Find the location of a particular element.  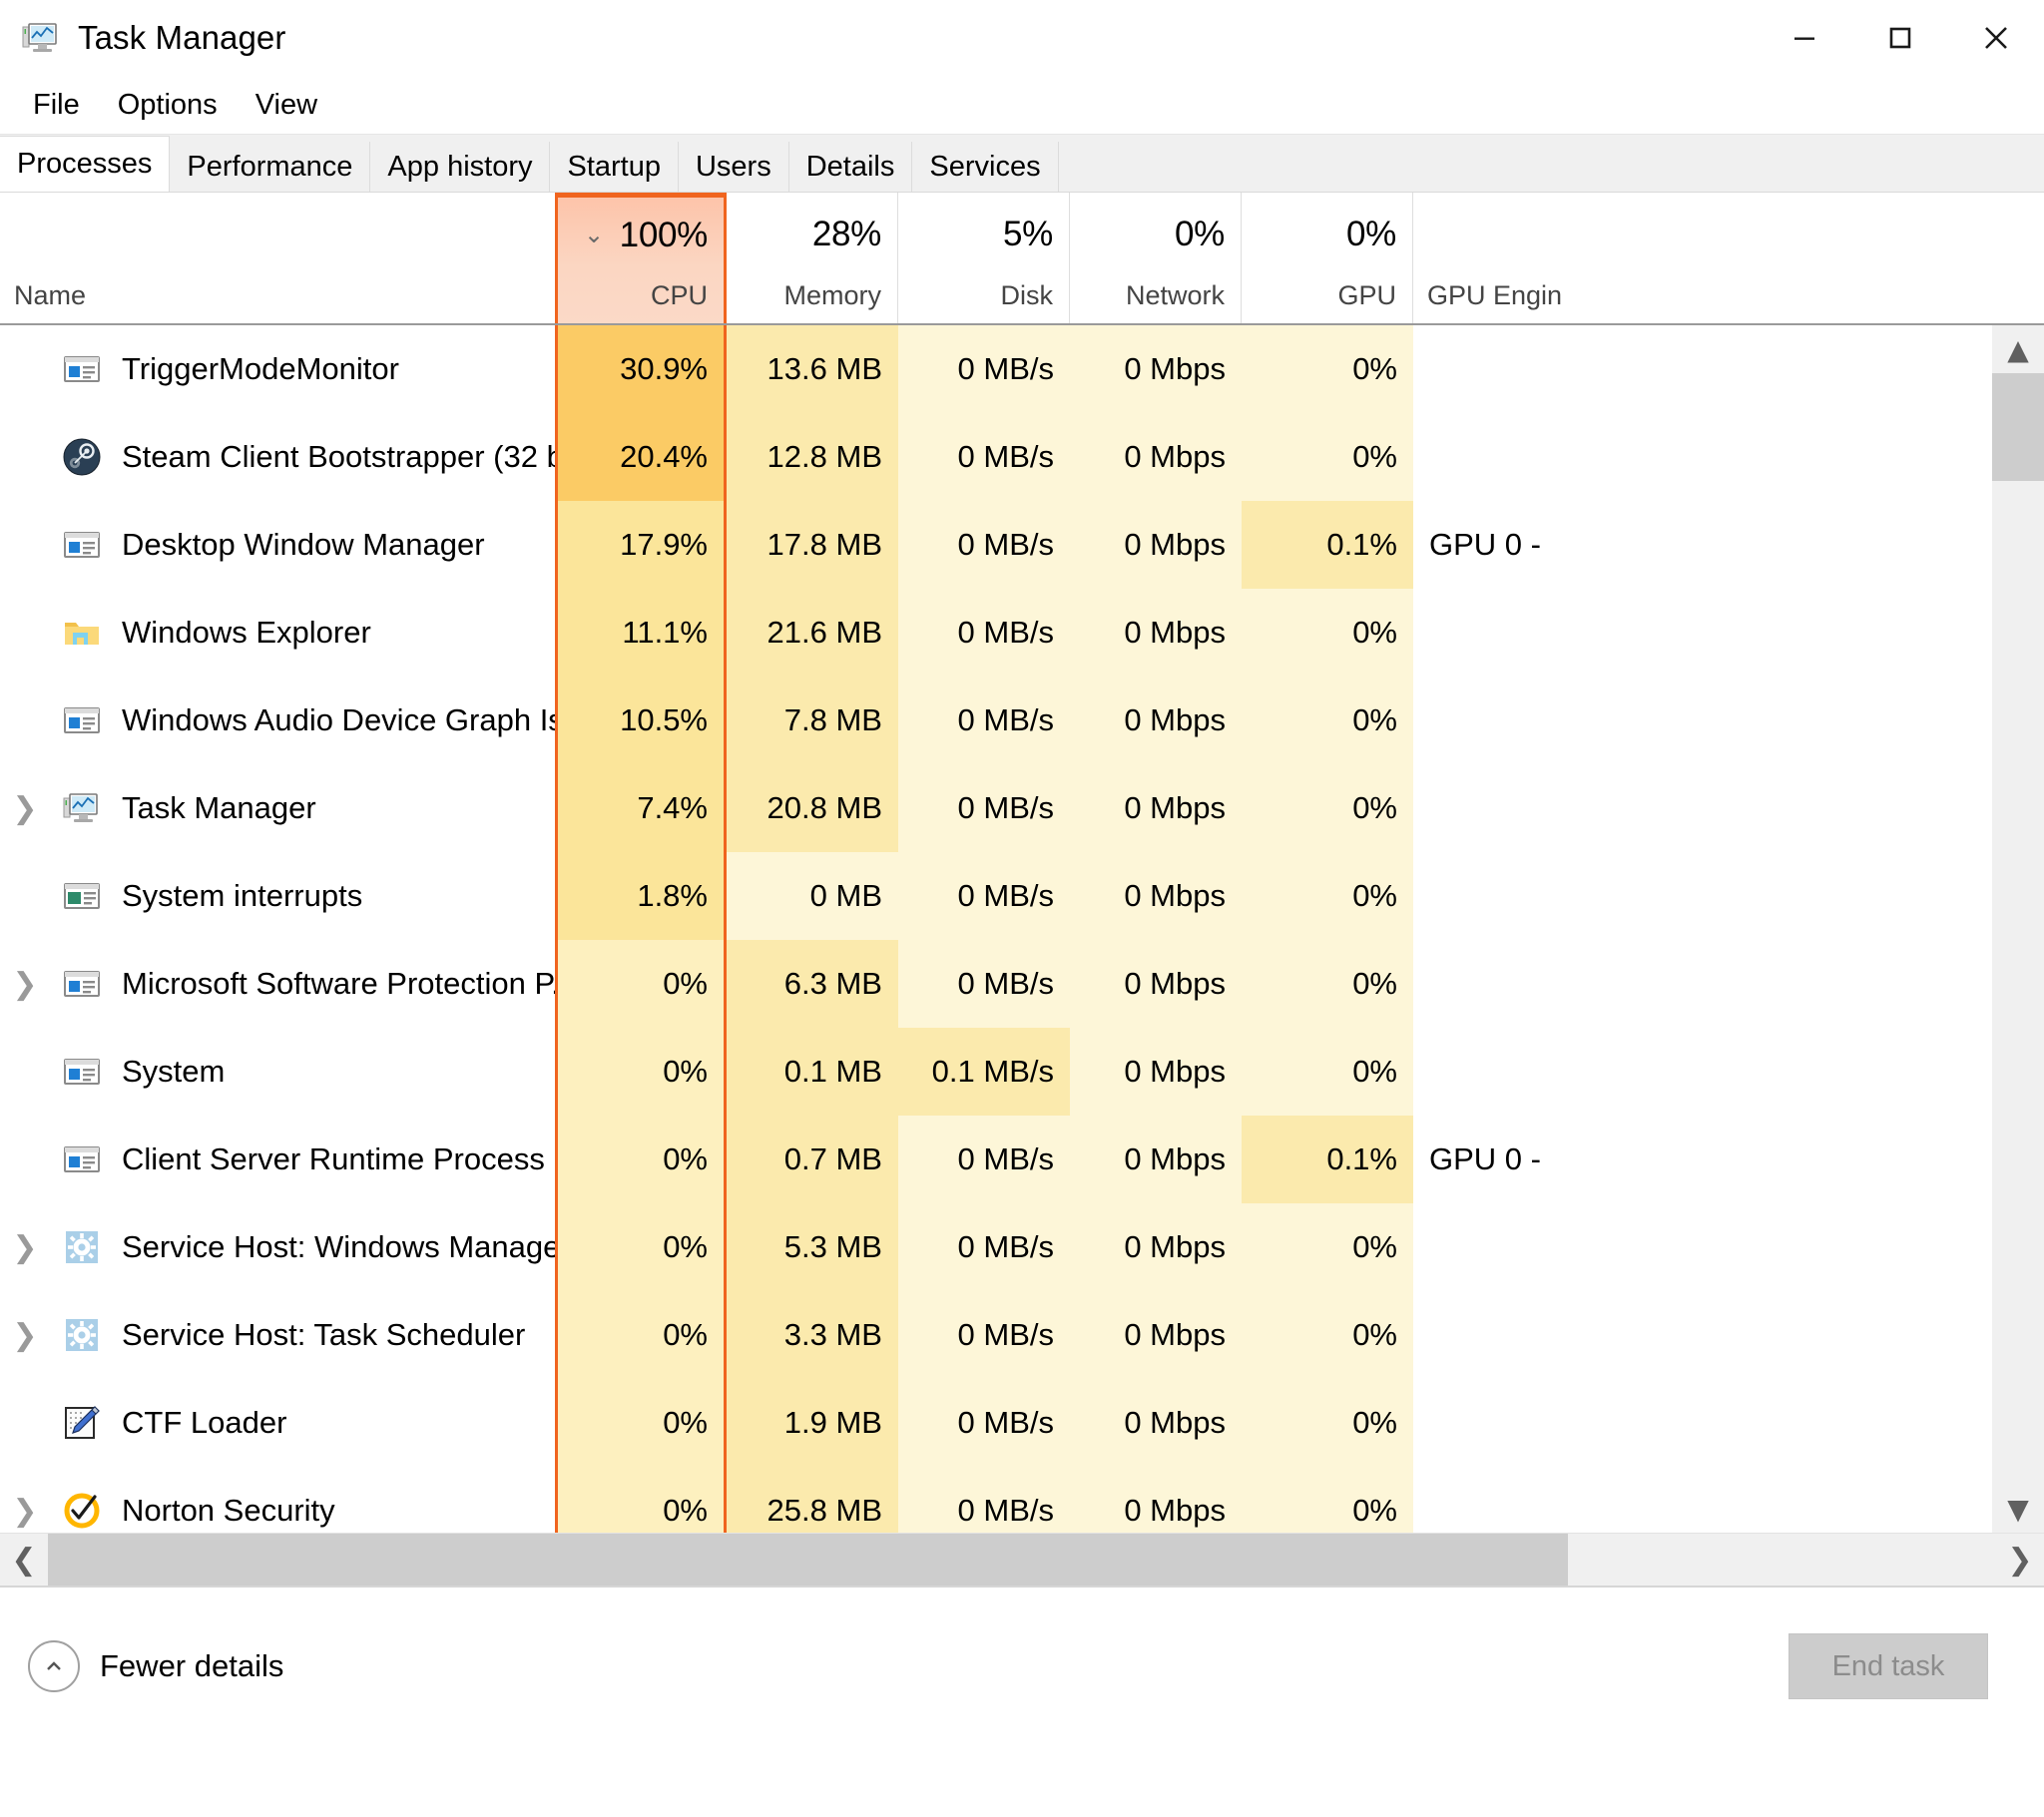

process-name-cell: ❯ Task Manager is located at coordinates (277, 808).